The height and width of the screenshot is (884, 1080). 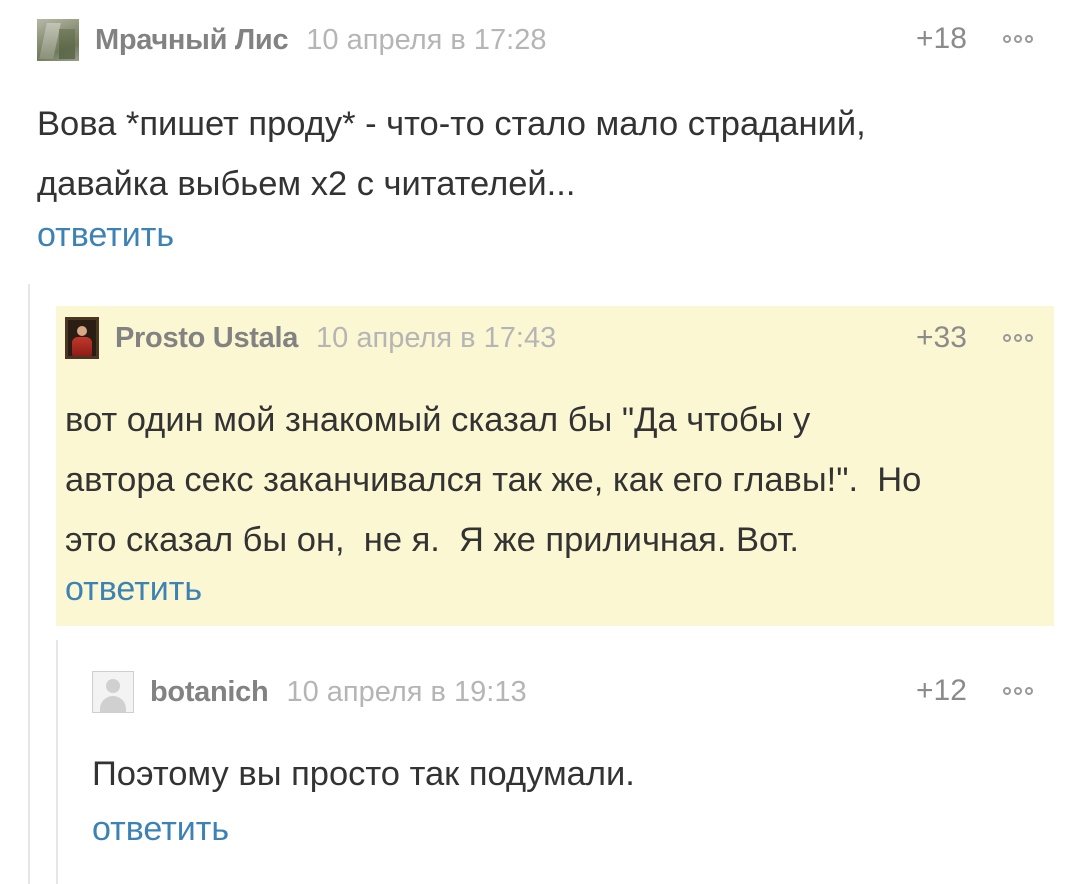 What do you see at coordinates (941, 38) in the screenshot?
I see `comment-score: +18` at bounding box center [941, 38].